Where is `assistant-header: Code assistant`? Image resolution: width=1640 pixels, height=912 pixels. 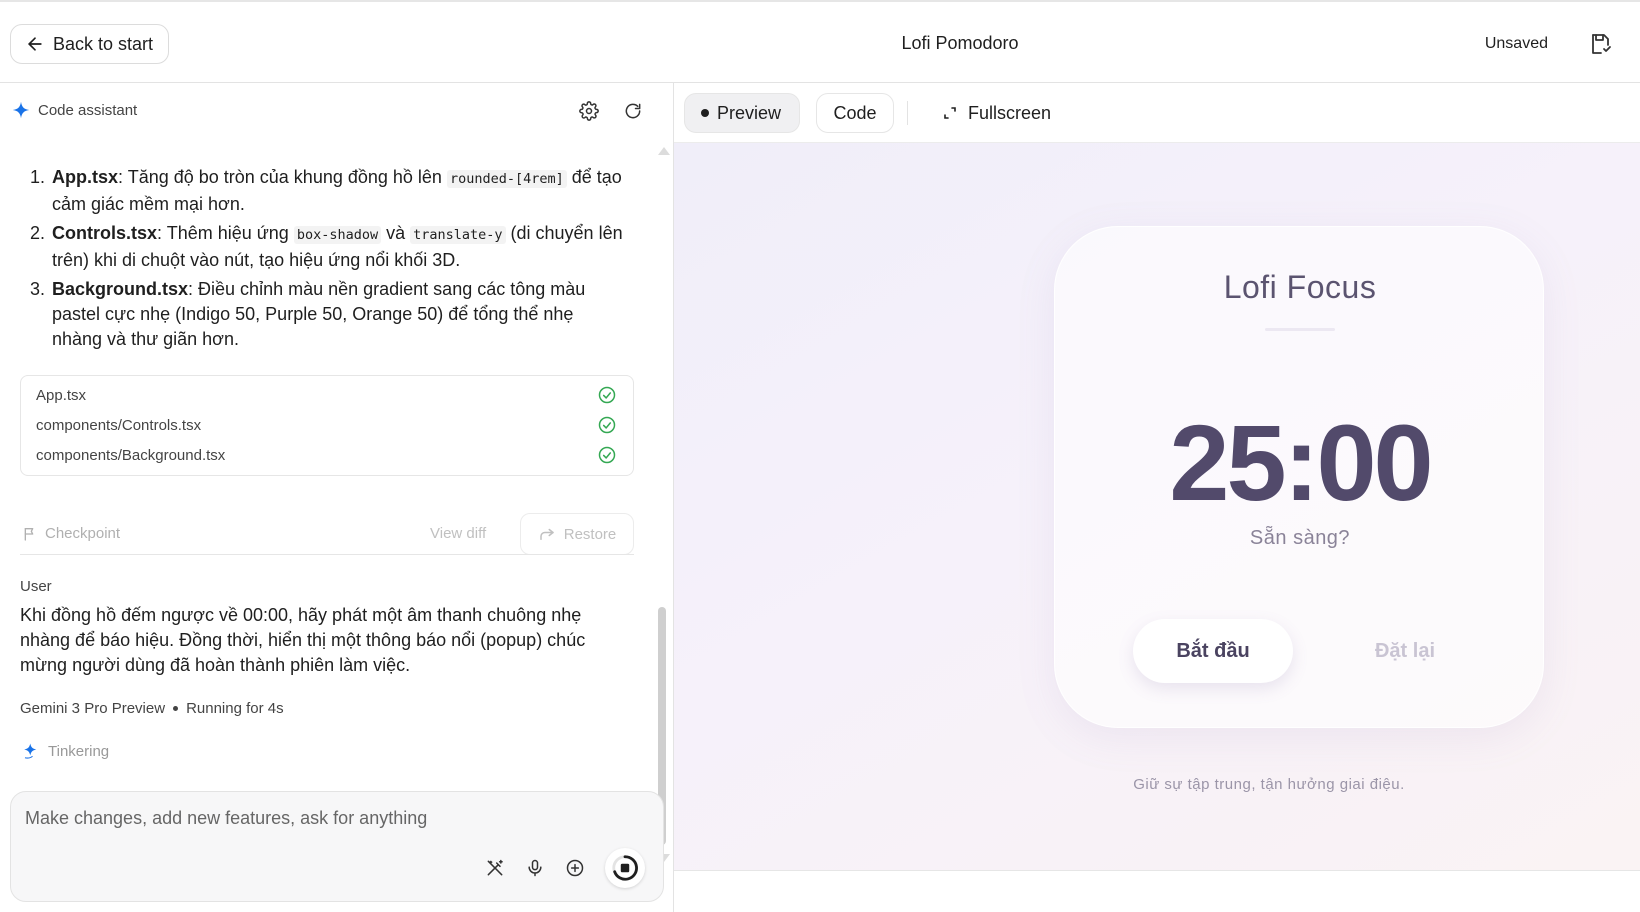 assistant-header: Code assistant is located at coordinates (74, 110).